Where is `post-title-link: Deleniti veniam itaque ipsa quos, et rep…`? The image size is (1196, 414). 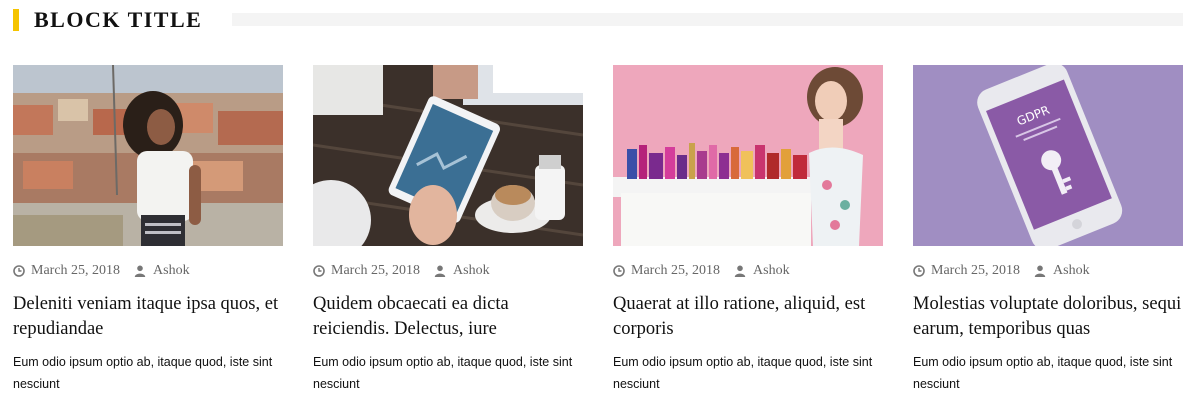
post-title-link: Deleniti veniam itaque ipsa quos, et rep… is located at coordinates (149, 317).